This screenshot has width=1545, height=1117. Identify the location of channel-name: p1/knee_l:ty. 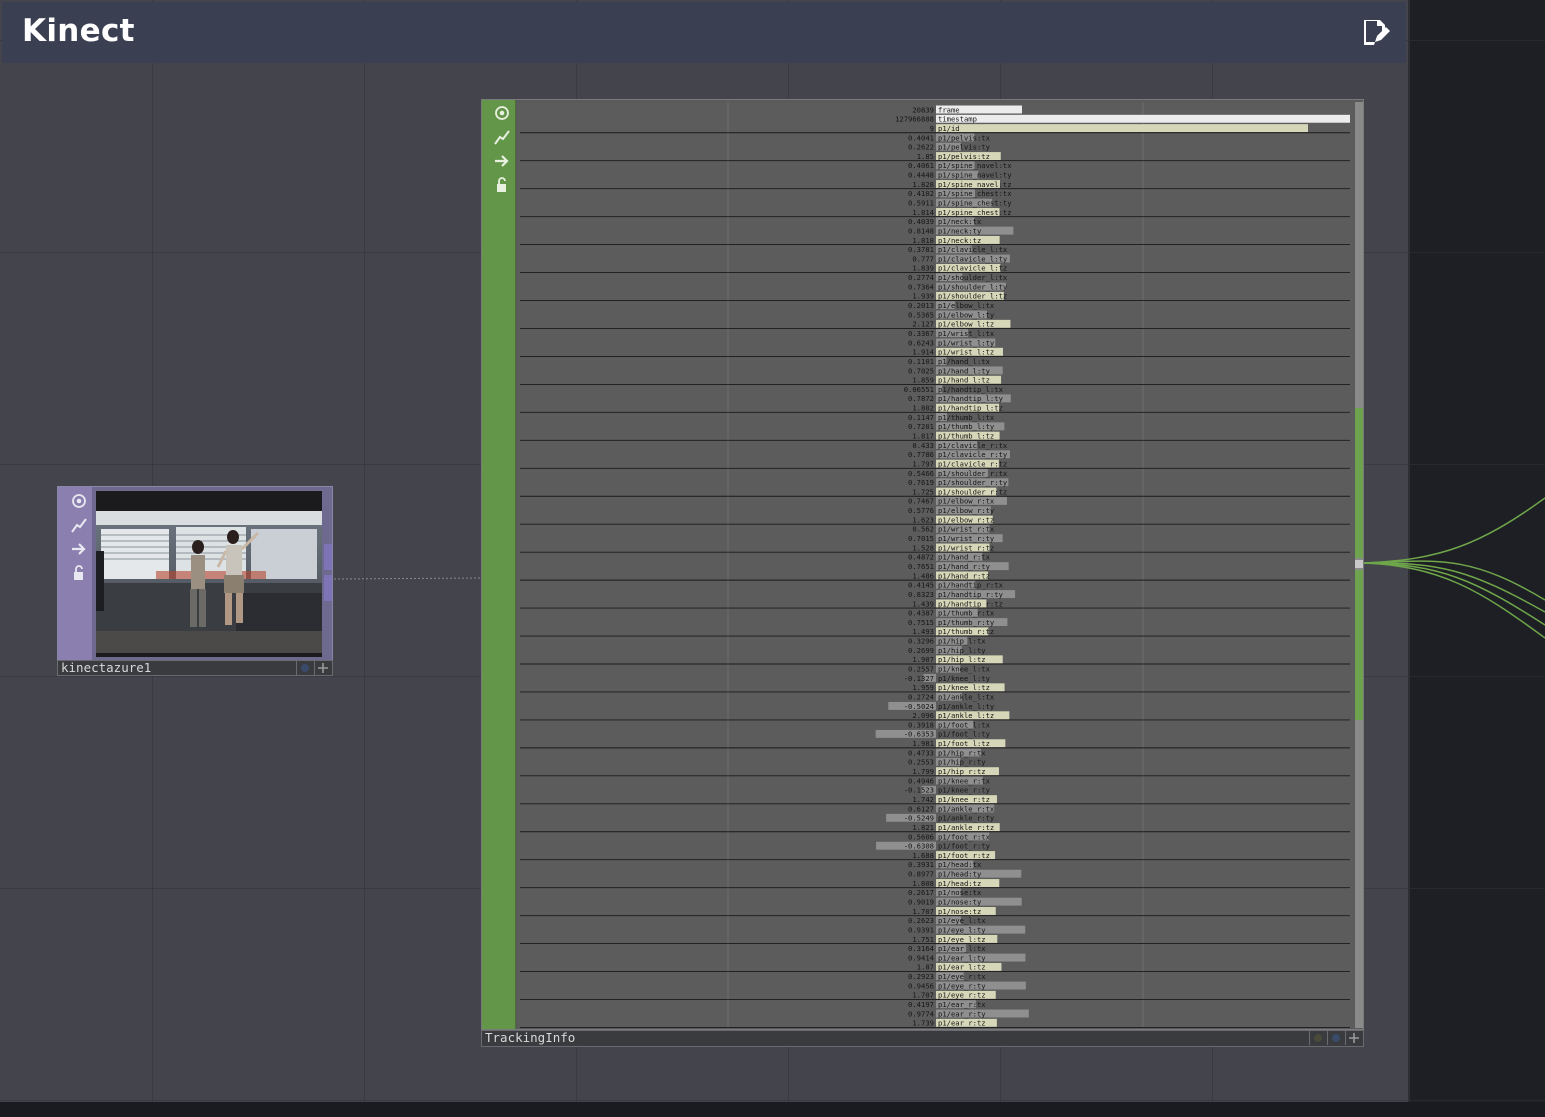
(964, 678).